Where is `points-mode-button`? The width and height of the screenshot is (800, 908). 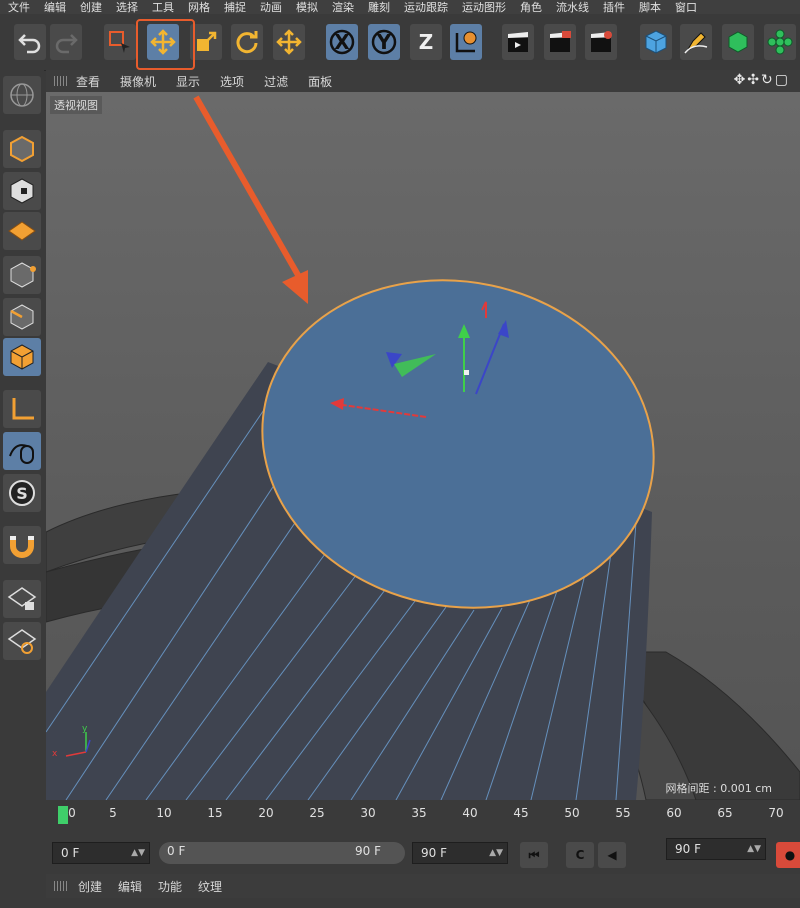 points-mode-button is located at coordinates (22, 275).